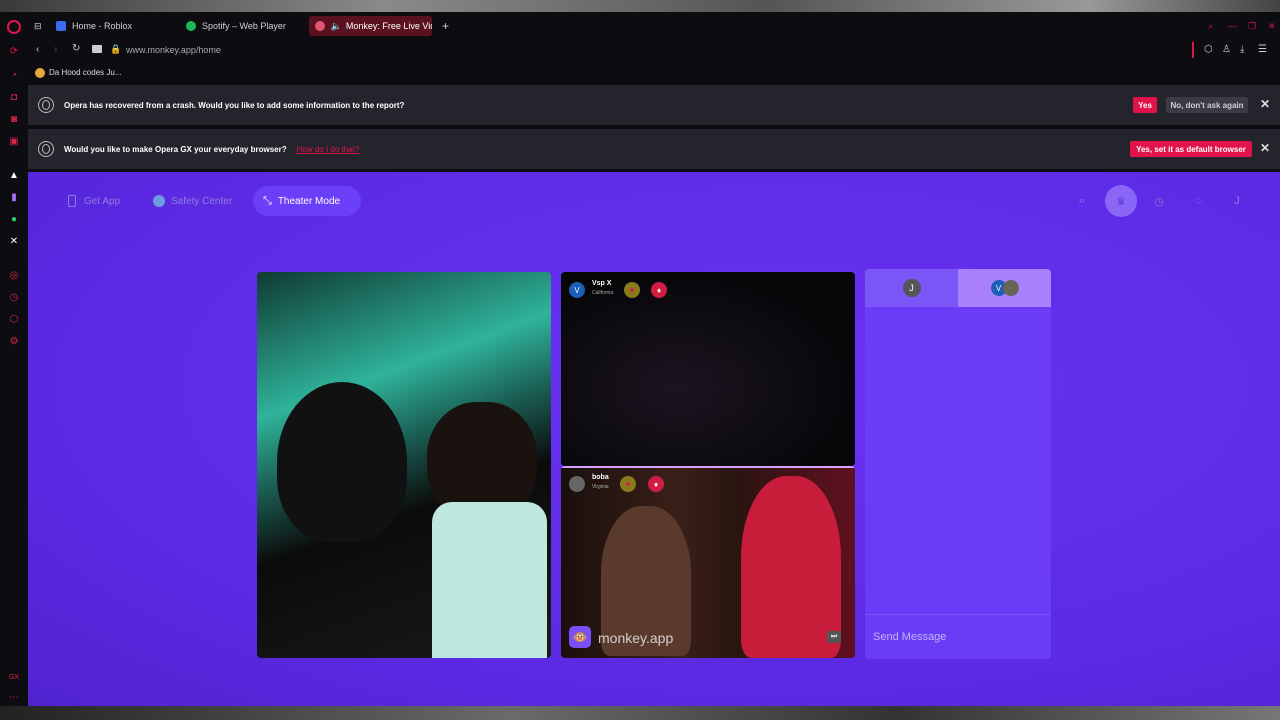 This screenshot has width=1280, height=720. I want to click on crash-yes-button: Yes, so click(1145, 105).